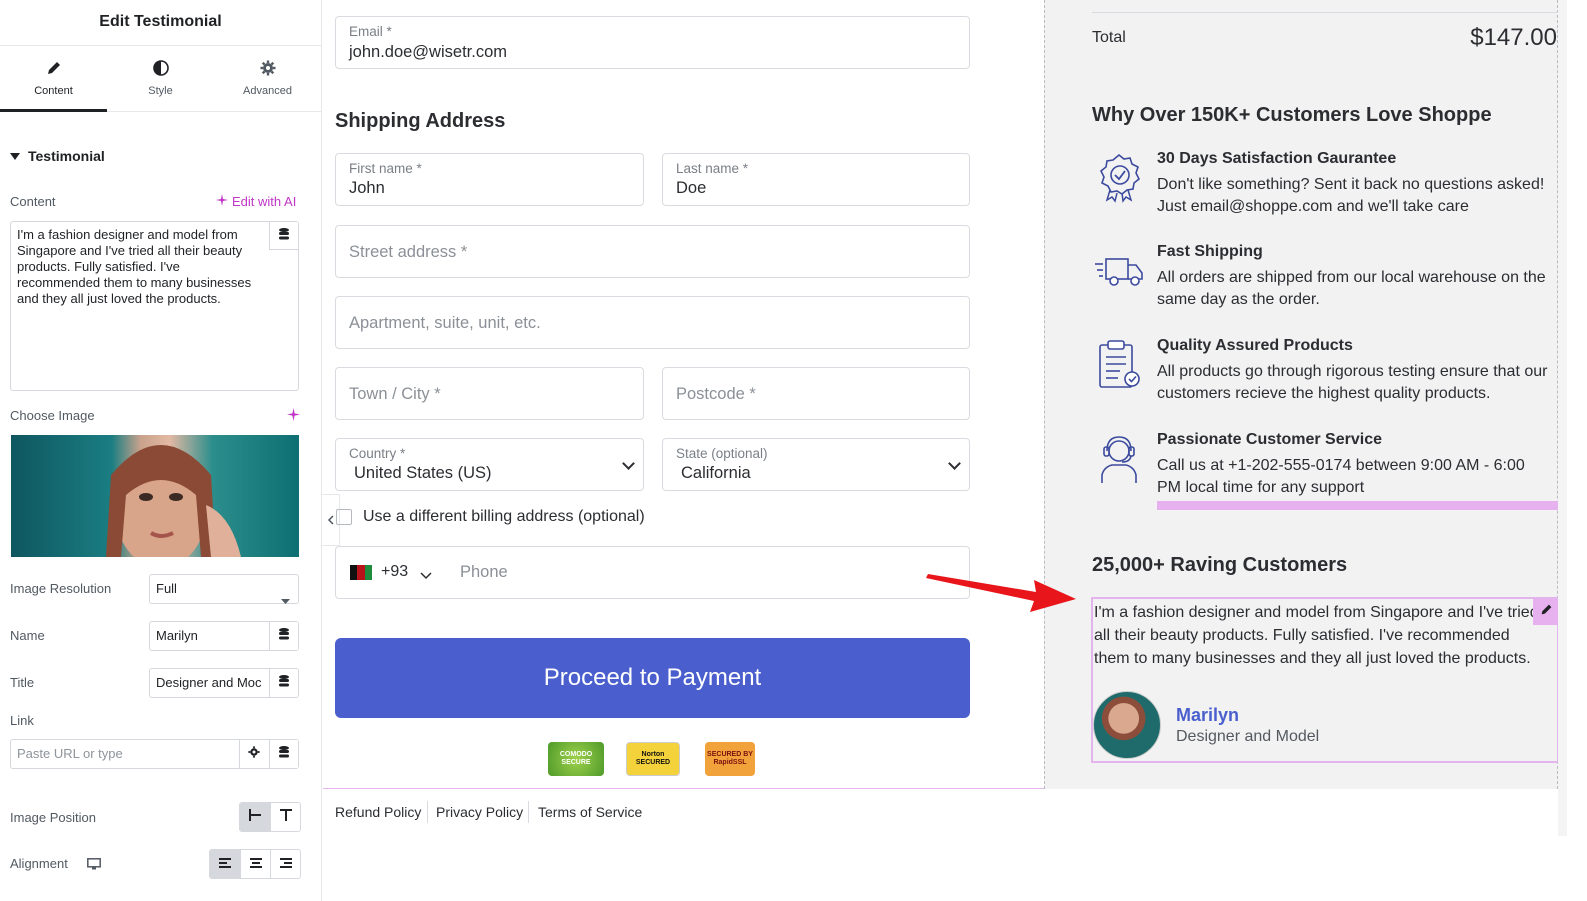 This screenshot has width=1587, height=901. What do you see at coordinates (224, 636) in the screenshot?
I see `name-input: Marilyn` at bounding box center [224, 636].